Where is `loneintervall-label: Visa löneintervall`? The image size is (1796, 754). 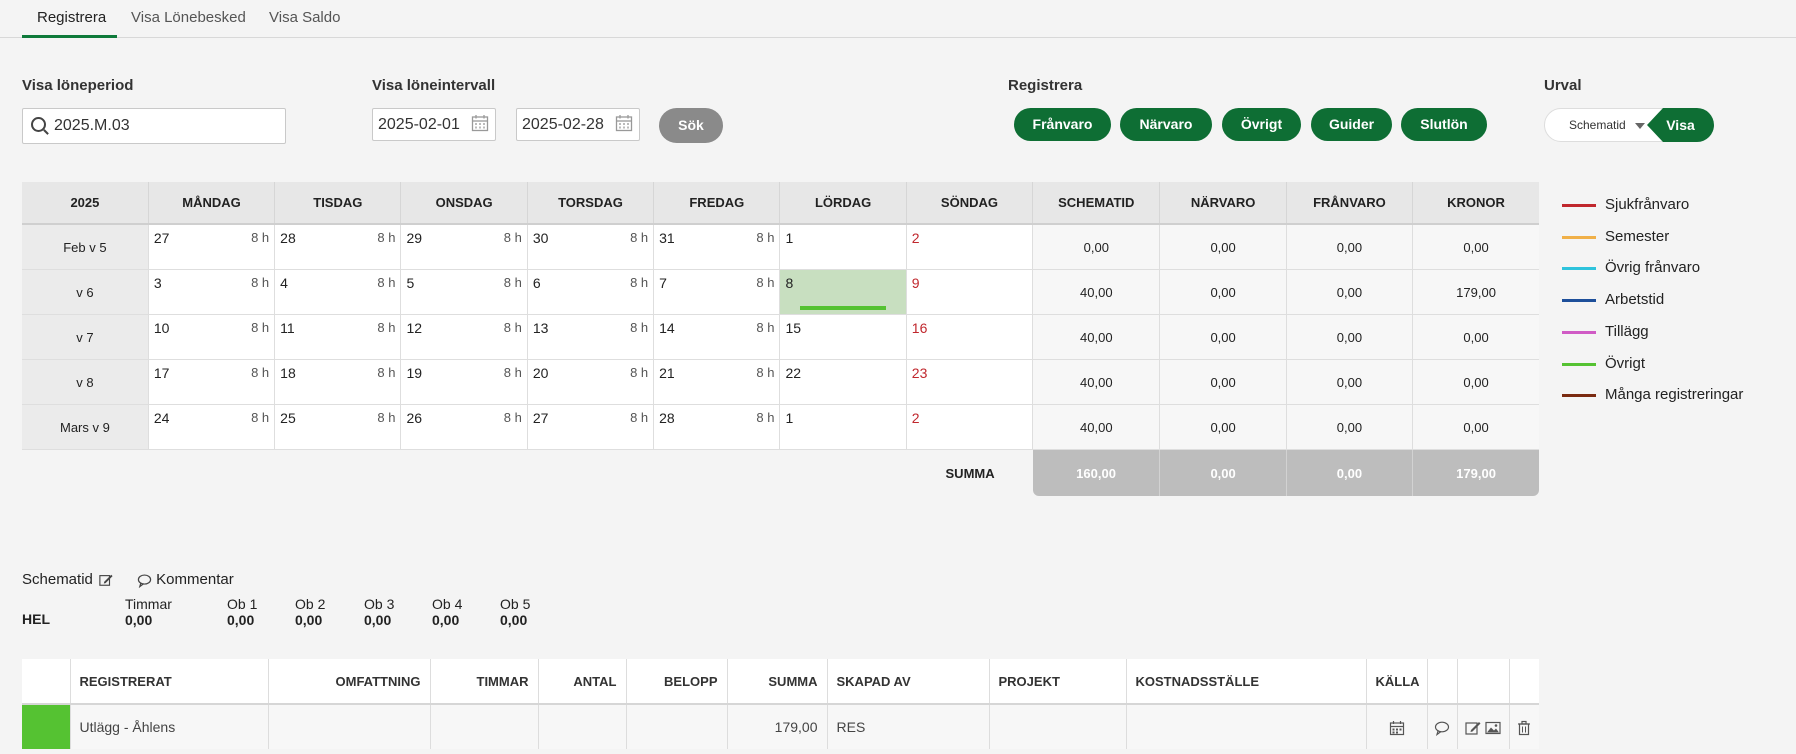 loneintervall-label: Visa löneintervall is located at coordinates (434, 85).